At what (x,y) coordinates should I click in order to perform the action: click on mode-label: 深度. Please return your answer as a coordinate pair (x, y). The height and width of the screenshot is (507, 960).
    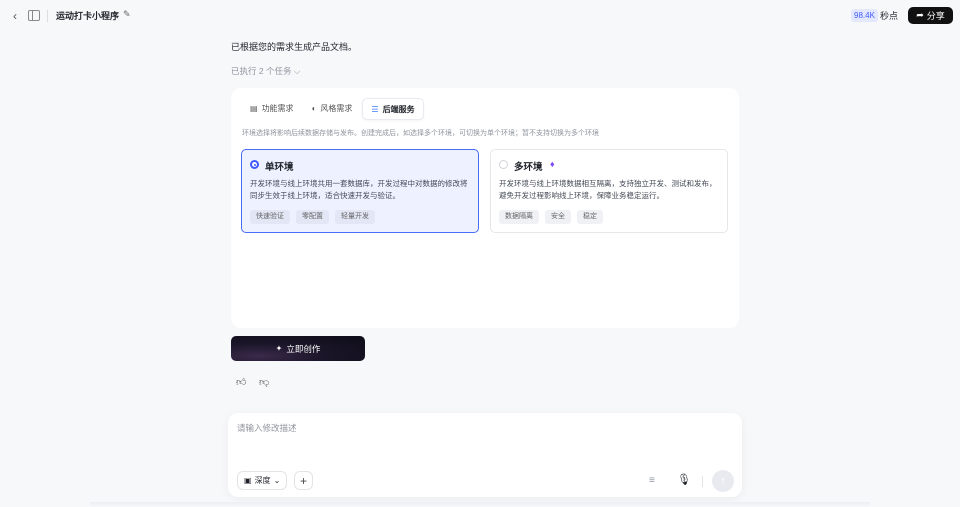
    Looking at the image, I should click on (262, 480).